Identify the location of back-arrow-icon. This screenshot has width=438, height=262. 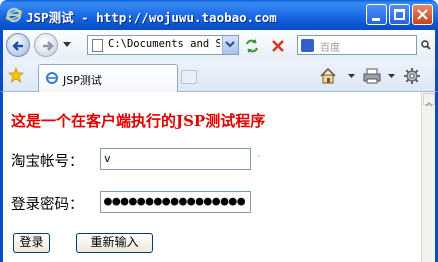
(17, 46).